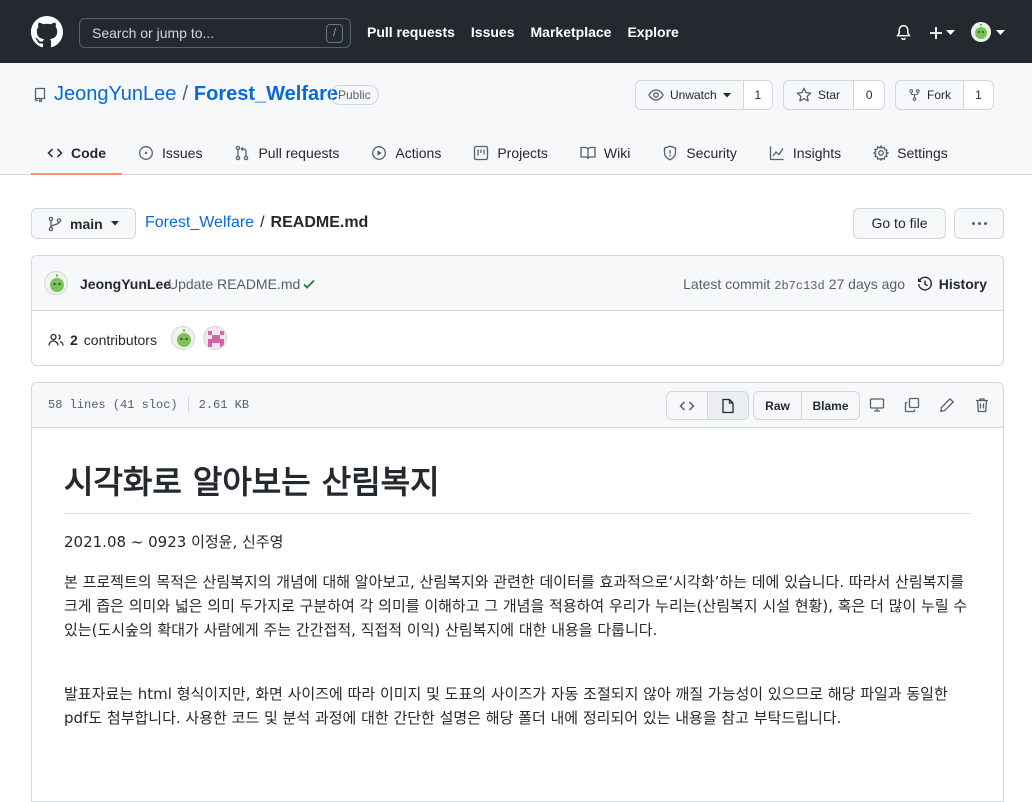 The height and width of the screenshot is (802, 1032). What do you see at coordinates (120, 340) in the screenshot?
I see `contributors-label: contributors` at bounding box center [120, 340].